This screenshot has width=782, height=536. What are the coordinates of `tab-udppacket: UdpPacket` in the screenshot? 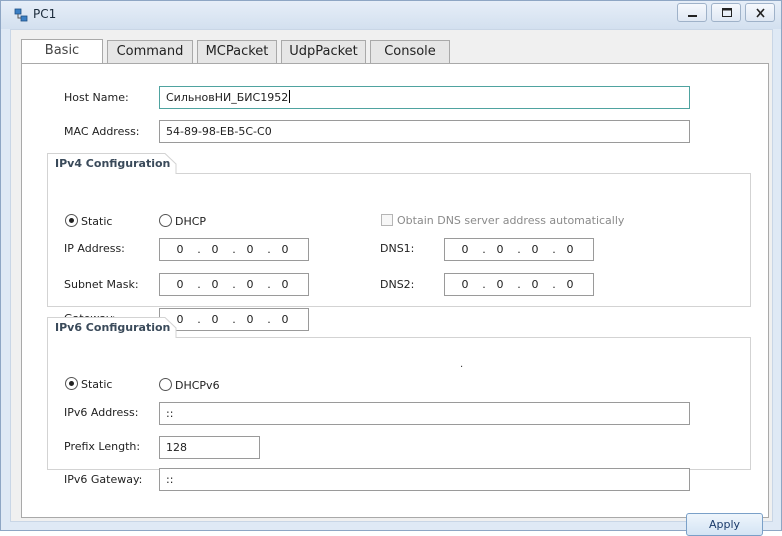 It's located at (323, 51).